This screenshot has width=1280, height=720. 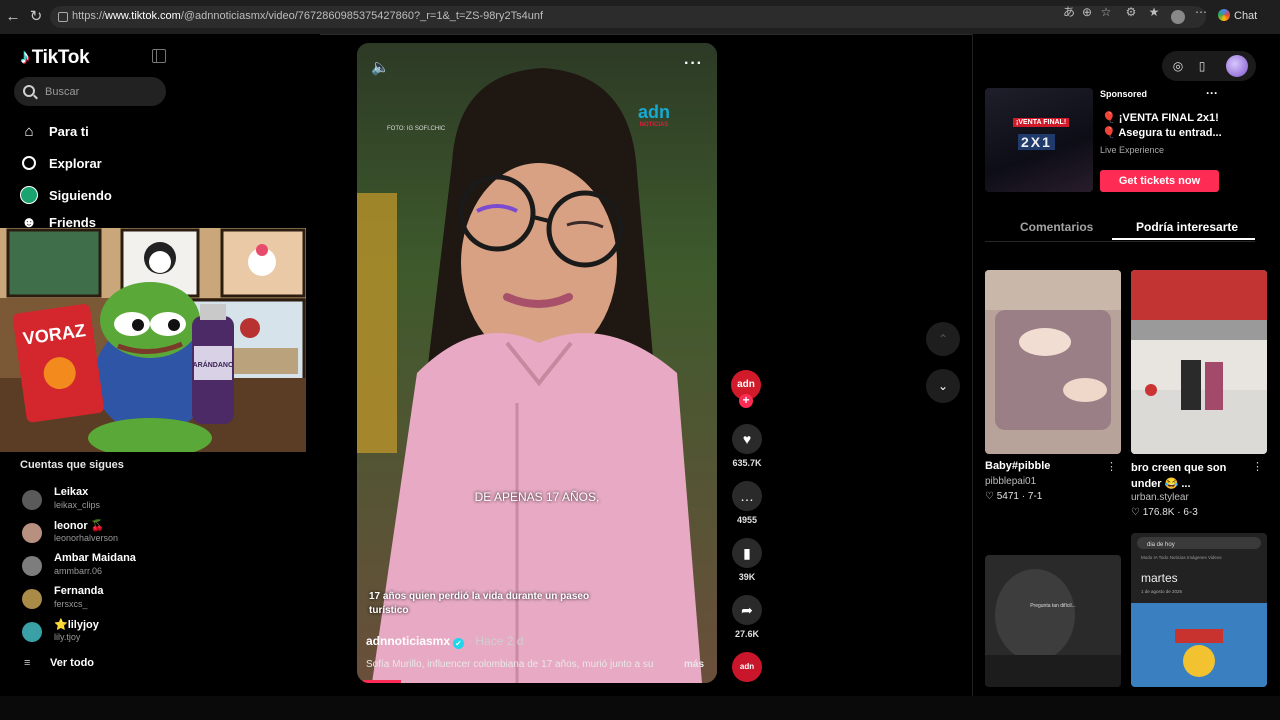 What do you see at coordinates (1212, 93) in the screenshot?
I see `ad-more-icon: ···` at bounding box center [1212, 93].